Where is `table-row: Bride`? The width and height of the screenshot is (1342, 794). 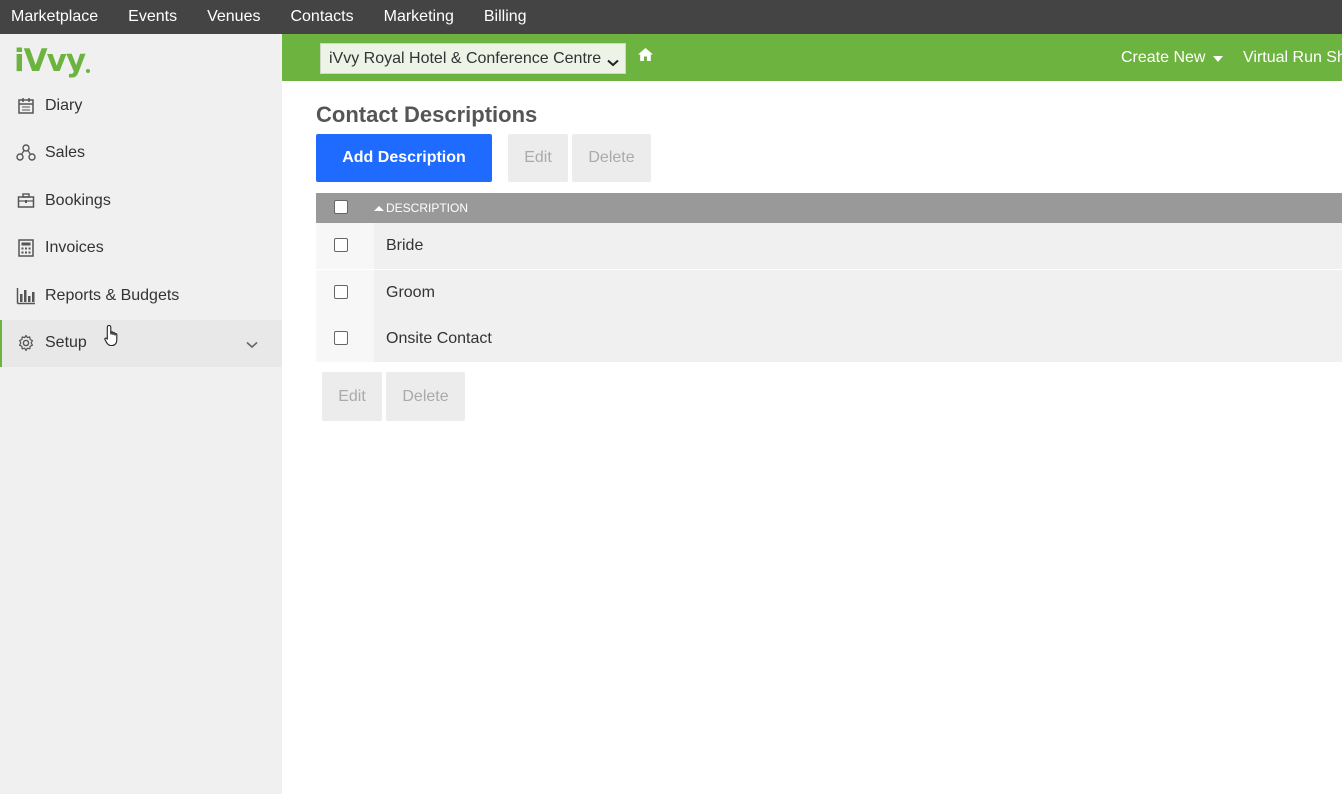 table-row: Bride is located at coordinates (829, 246).